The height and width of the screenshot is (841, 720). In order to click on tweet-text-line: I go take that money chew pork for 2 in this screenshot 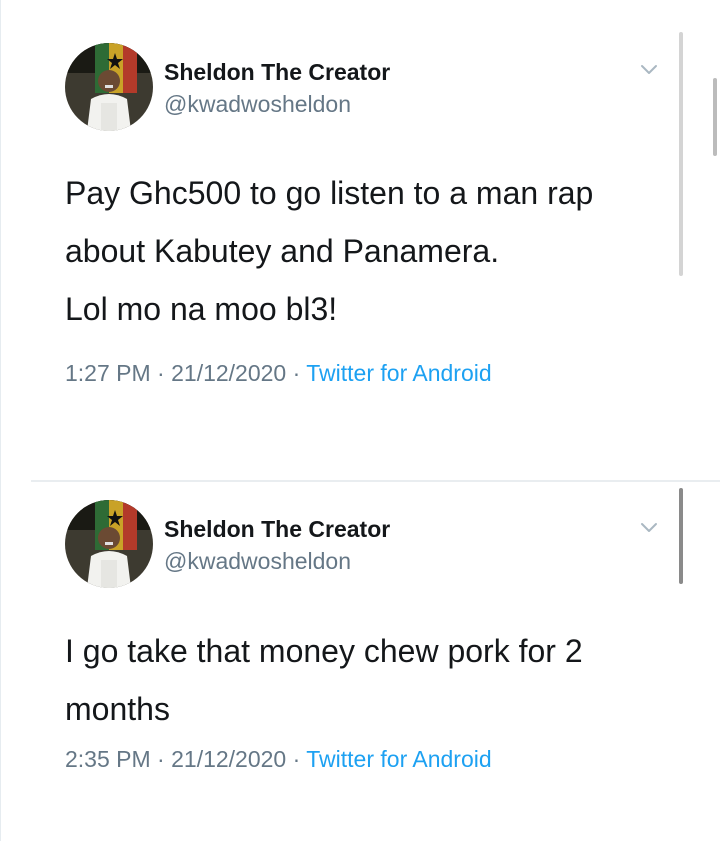, I will do `click(324, 651)`.